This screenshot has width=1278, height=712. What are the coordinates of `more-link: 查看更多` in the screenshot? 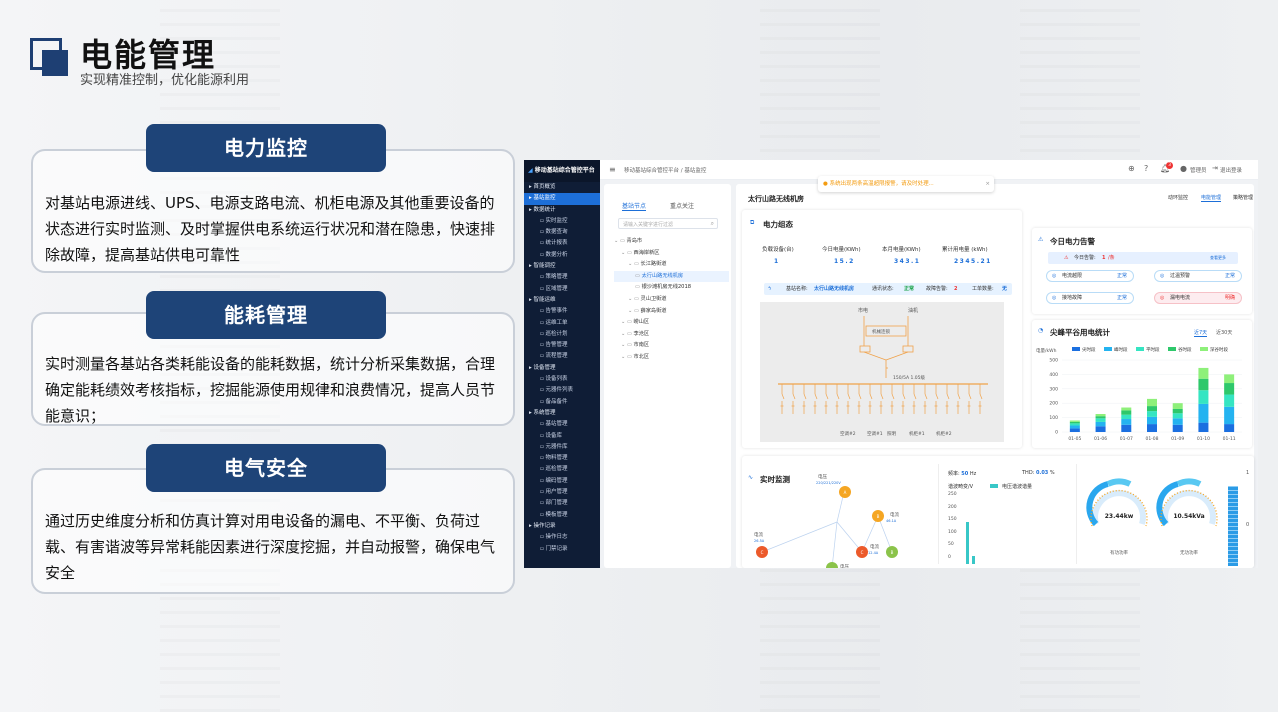 It's located at (1218, 258).